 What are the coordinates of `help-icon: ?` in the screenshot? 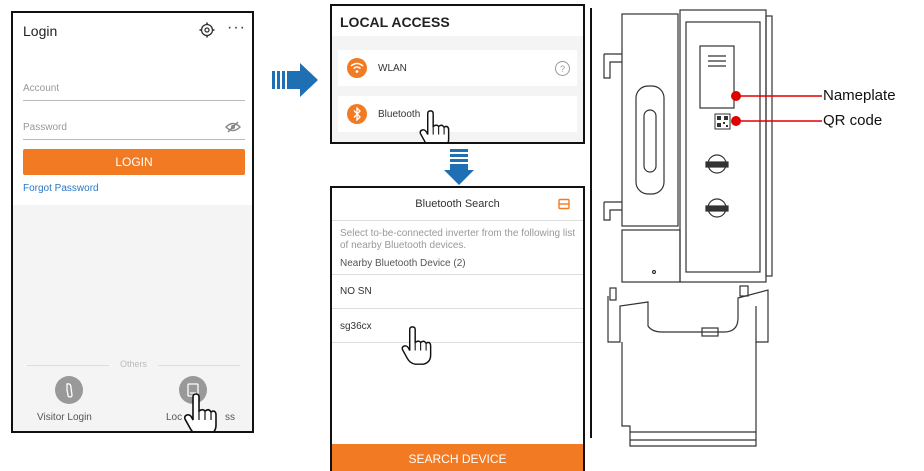 It's located at (562, 68).